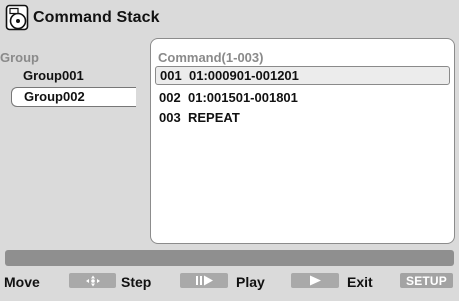  Describe the element at coordinates (302, 117) in the screenshot. I see `command-row: 003 REPEAT` at that location.